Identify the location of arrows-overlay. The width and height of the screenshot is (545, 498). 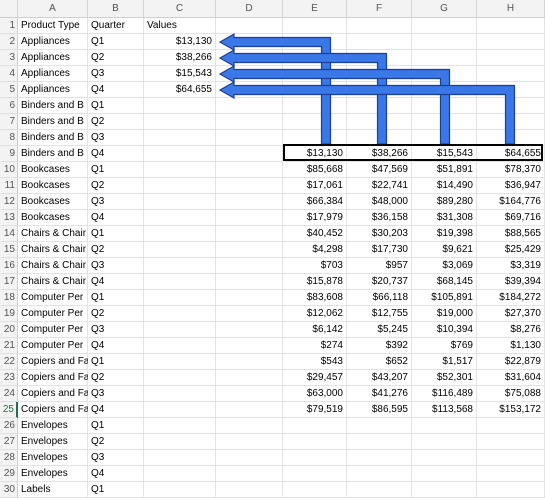
(367, 88).